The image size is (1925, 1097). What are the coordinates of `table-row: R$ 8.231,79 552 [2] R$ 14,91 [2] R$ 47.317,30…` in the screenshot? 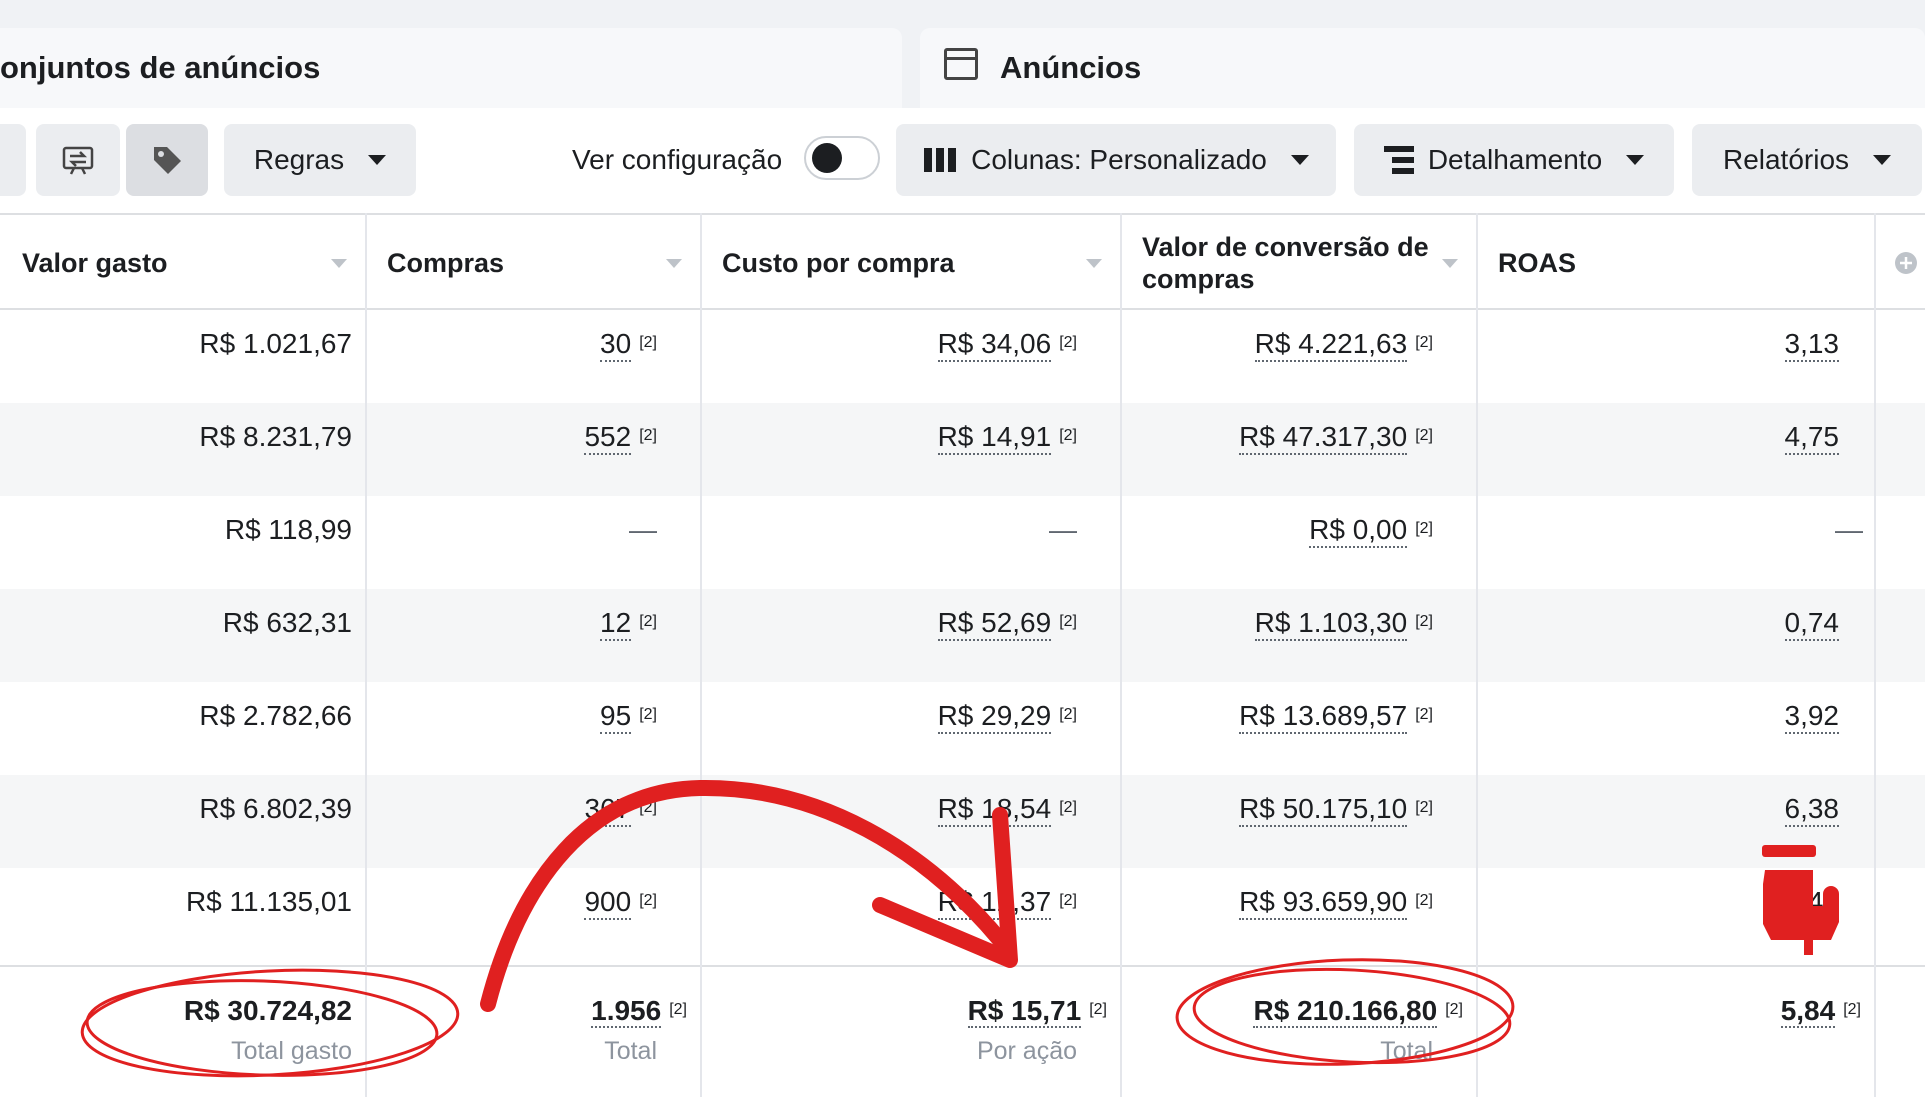 It's located at (962, 449).